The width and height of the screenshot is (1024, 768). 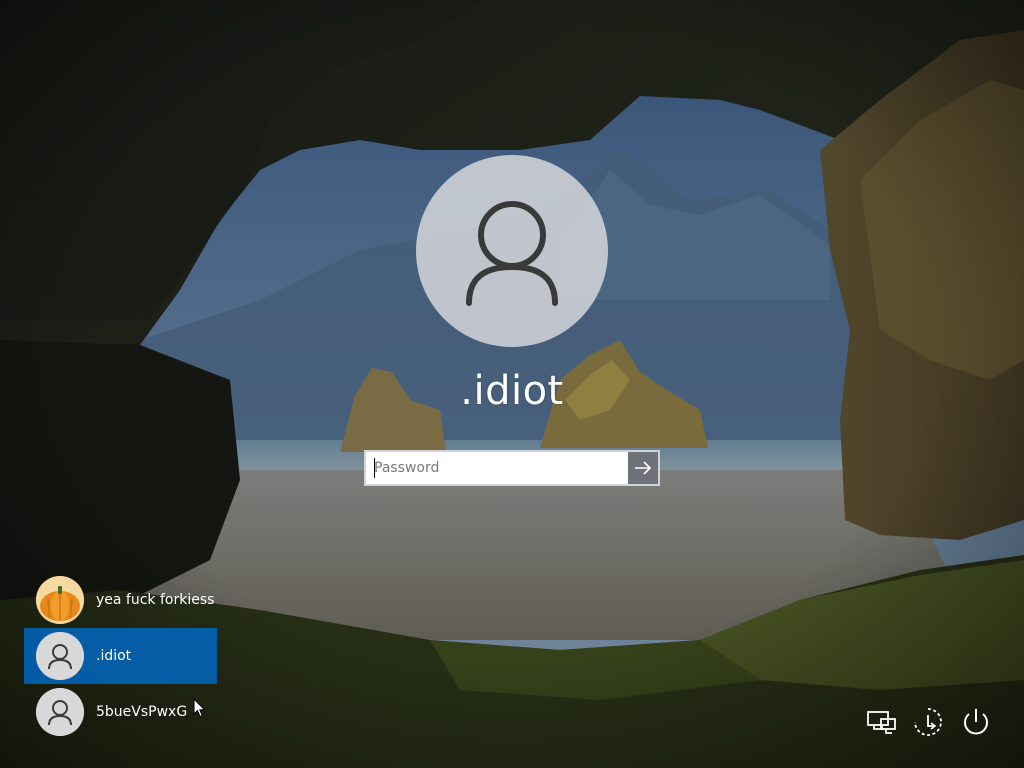 I want to click on user-avatar-large, so click(x=512, y=251).